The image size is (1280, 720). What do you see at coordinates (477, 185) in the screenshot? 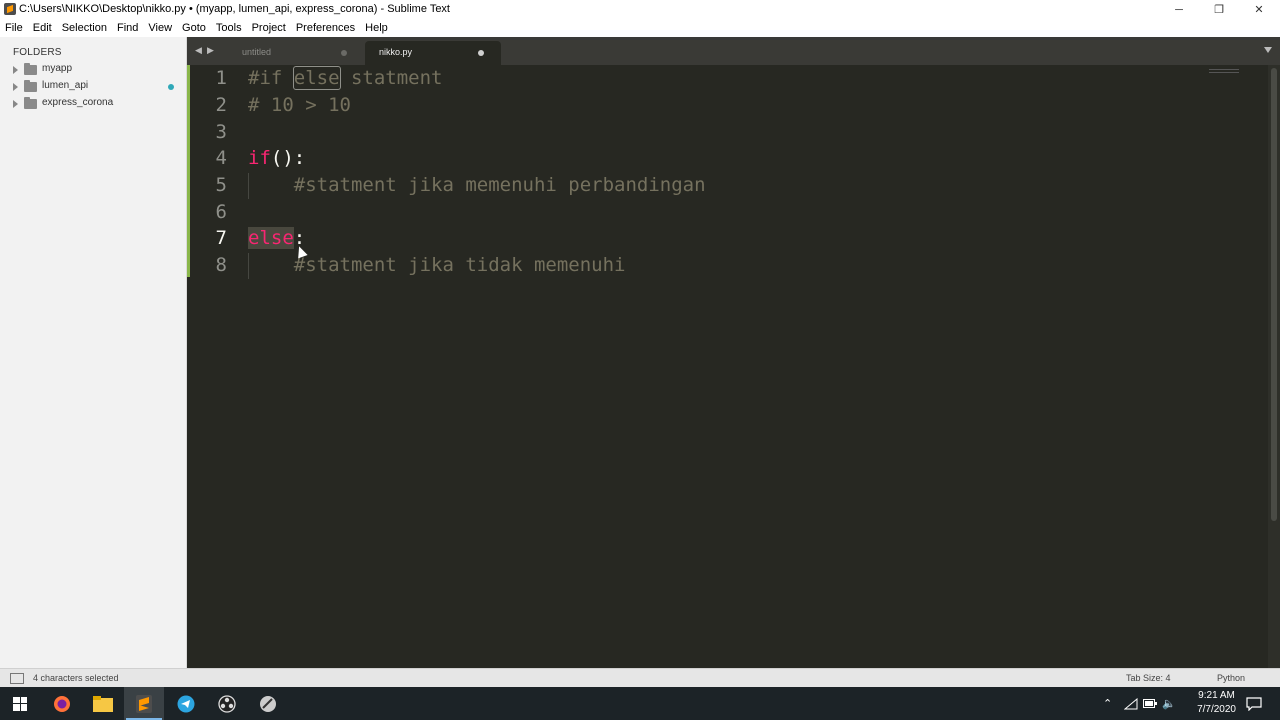
I see `code-token: #statment jika memenuhi perbandingan` at bounding box center [477, 185].